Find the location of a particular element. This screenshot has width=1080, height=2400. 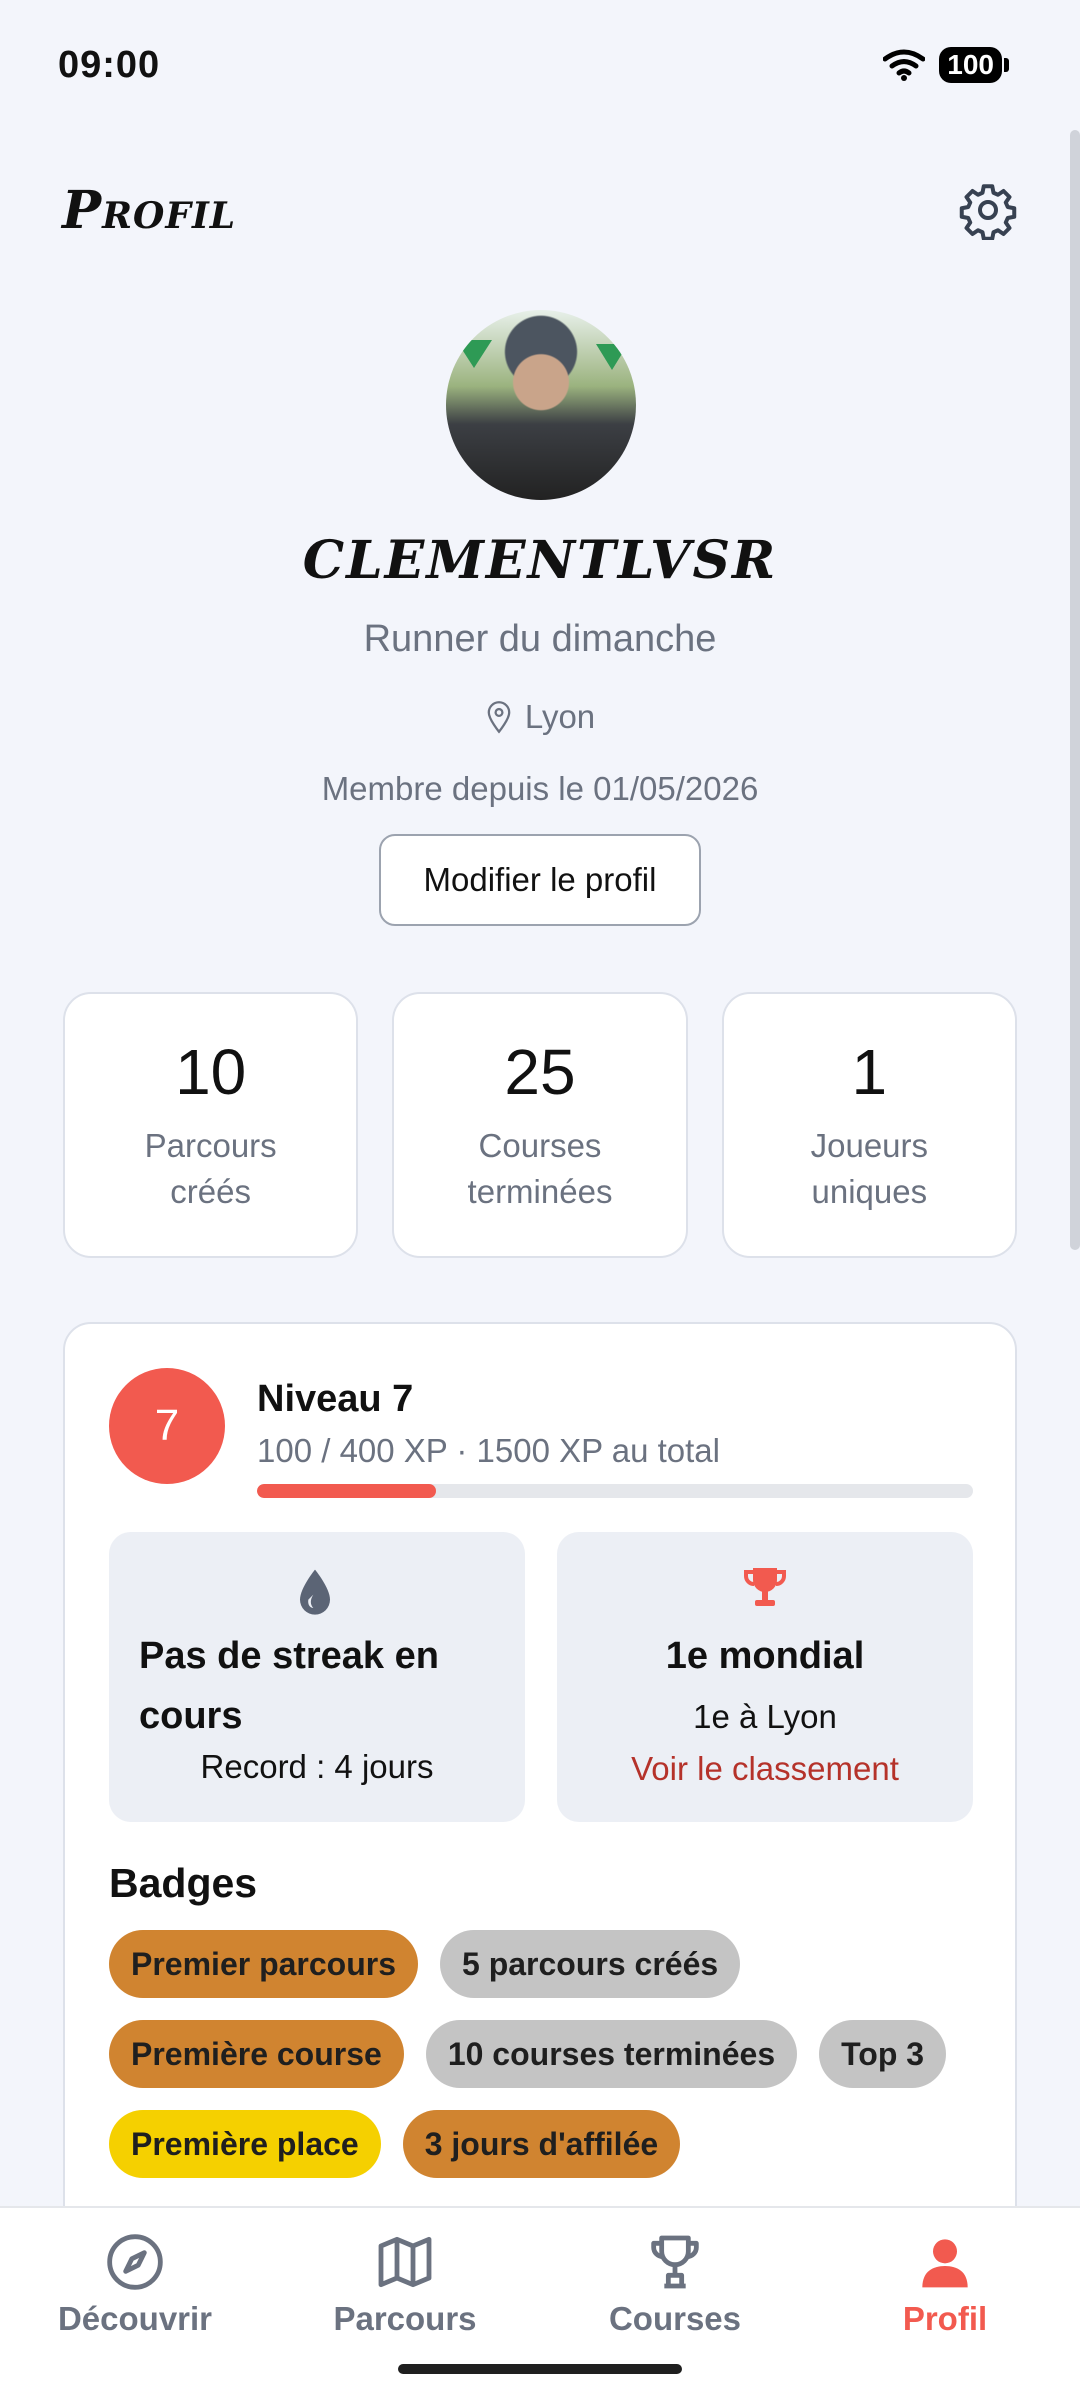

battery-indicator: 100 is located at coordinates (974, 65).